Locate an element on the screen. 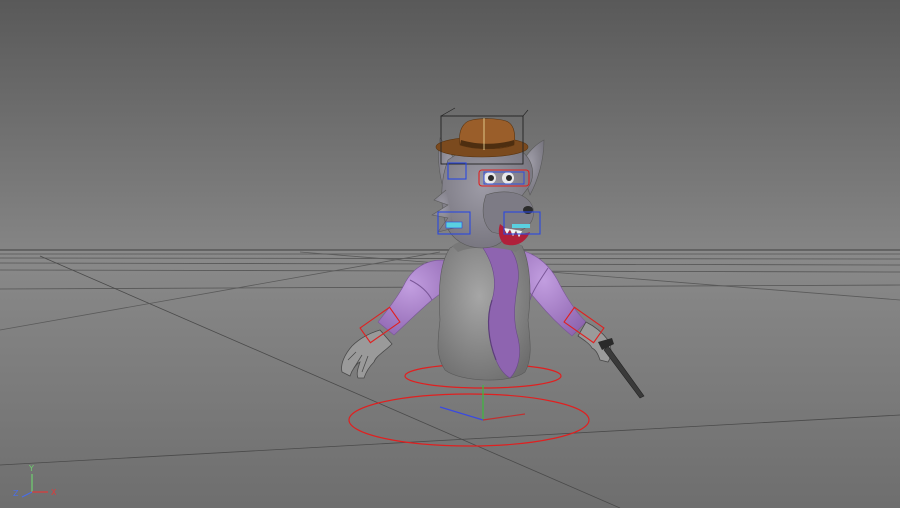 Image resolution: width=900 pixels, height=508 pixels. axis-x-label: X is located at coordinates (54, 492).